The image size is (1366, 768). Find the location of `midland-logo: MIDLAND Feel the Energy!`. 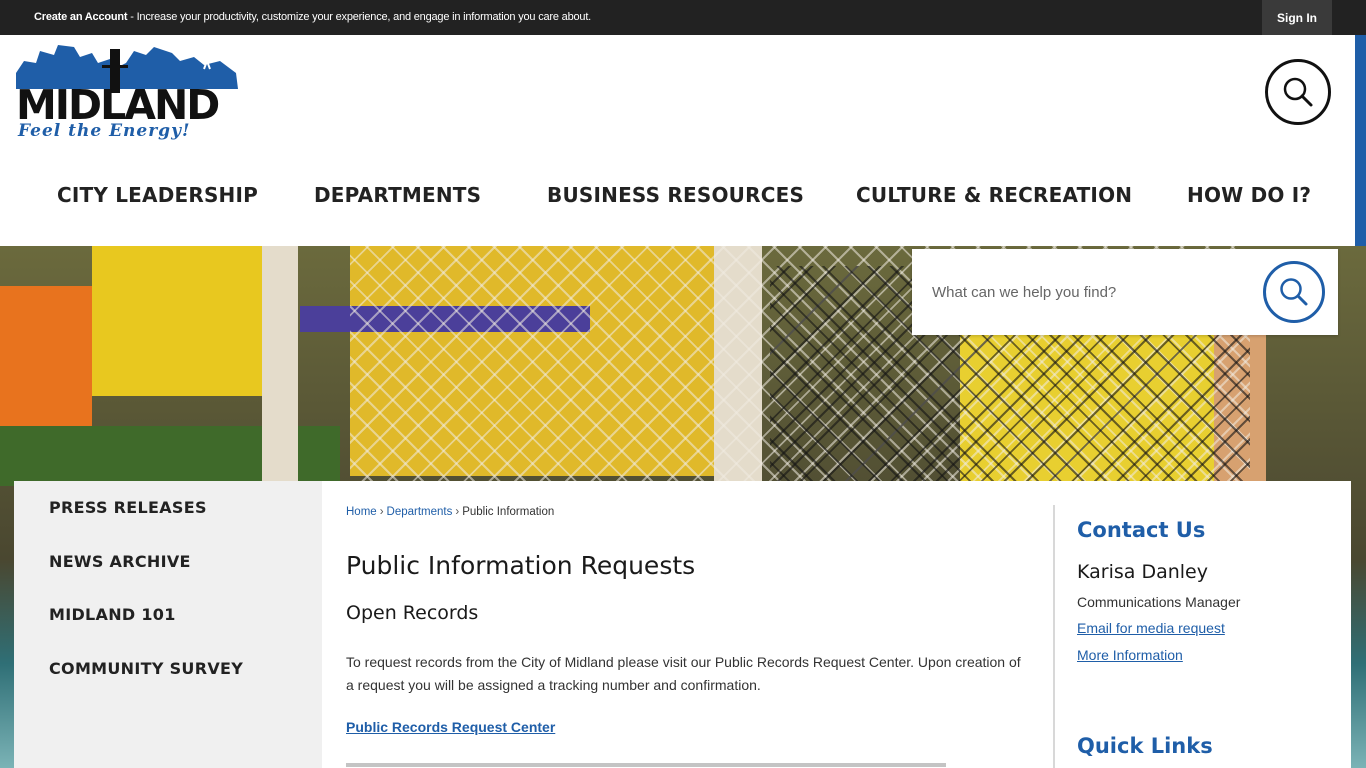

midland-logo: MIDLAND Feel the Energy! is located at coordinates (128, 95).